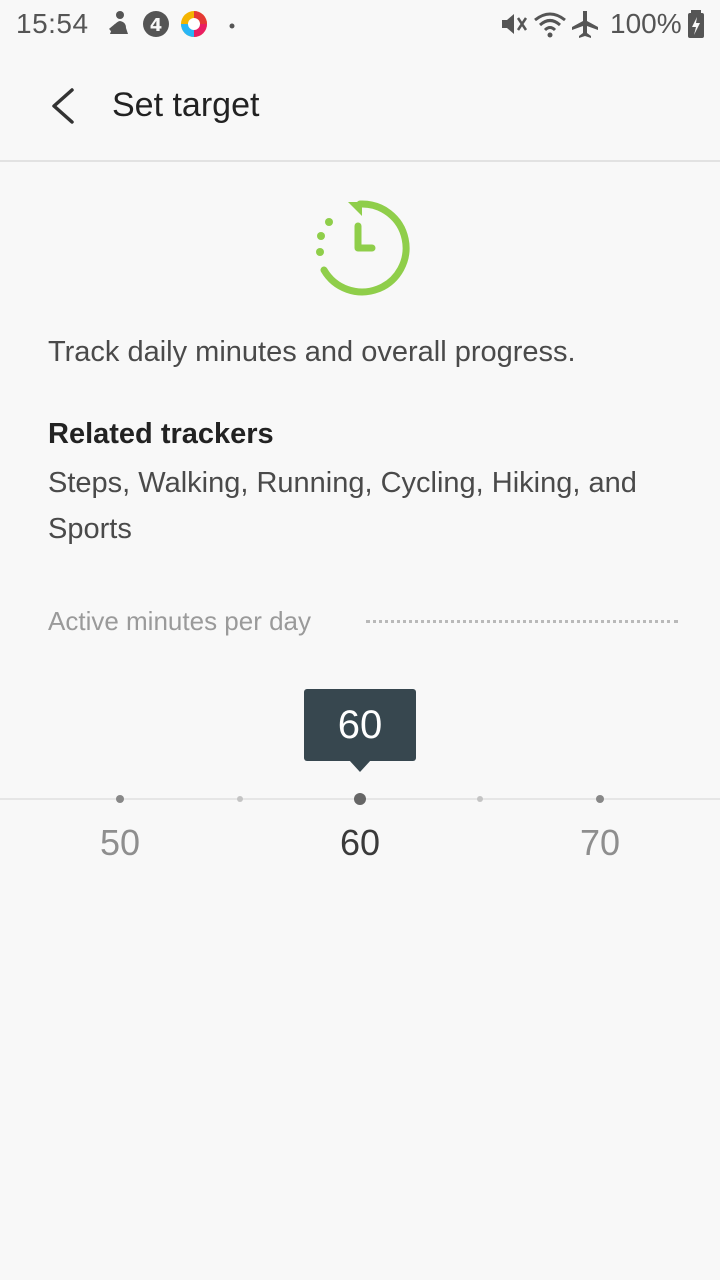 The width and height of the screenshot is (720, 1280). What do you see at coordinates (360, 725) in the screenshot?
I see `selected-value-bubble: 60` at bounding box center [360, 725].